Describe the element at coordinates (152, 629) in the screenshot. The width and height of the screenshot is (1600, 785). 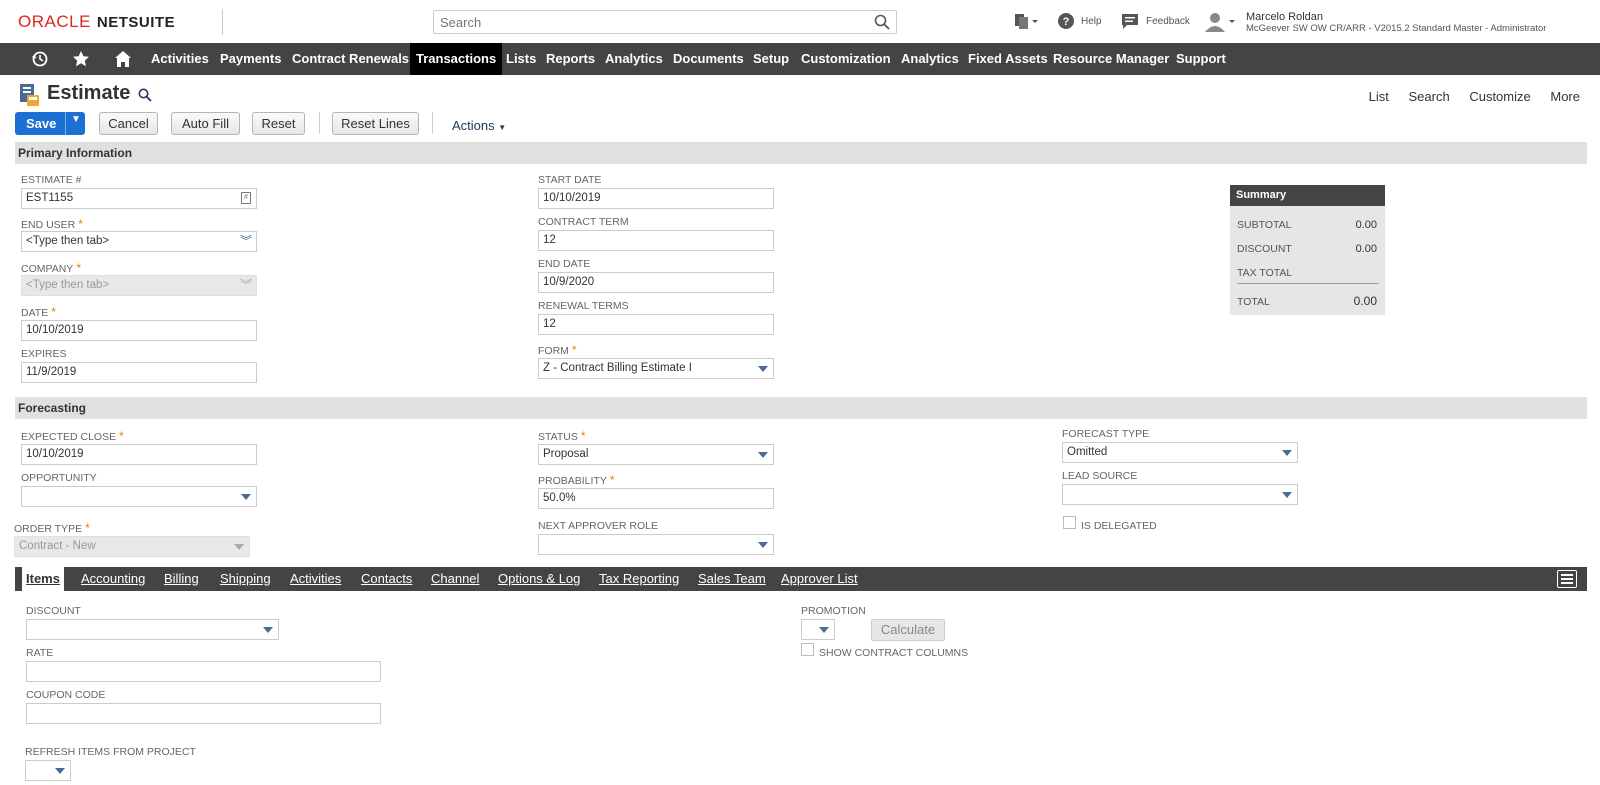
I see `discount-item-select` at that location.